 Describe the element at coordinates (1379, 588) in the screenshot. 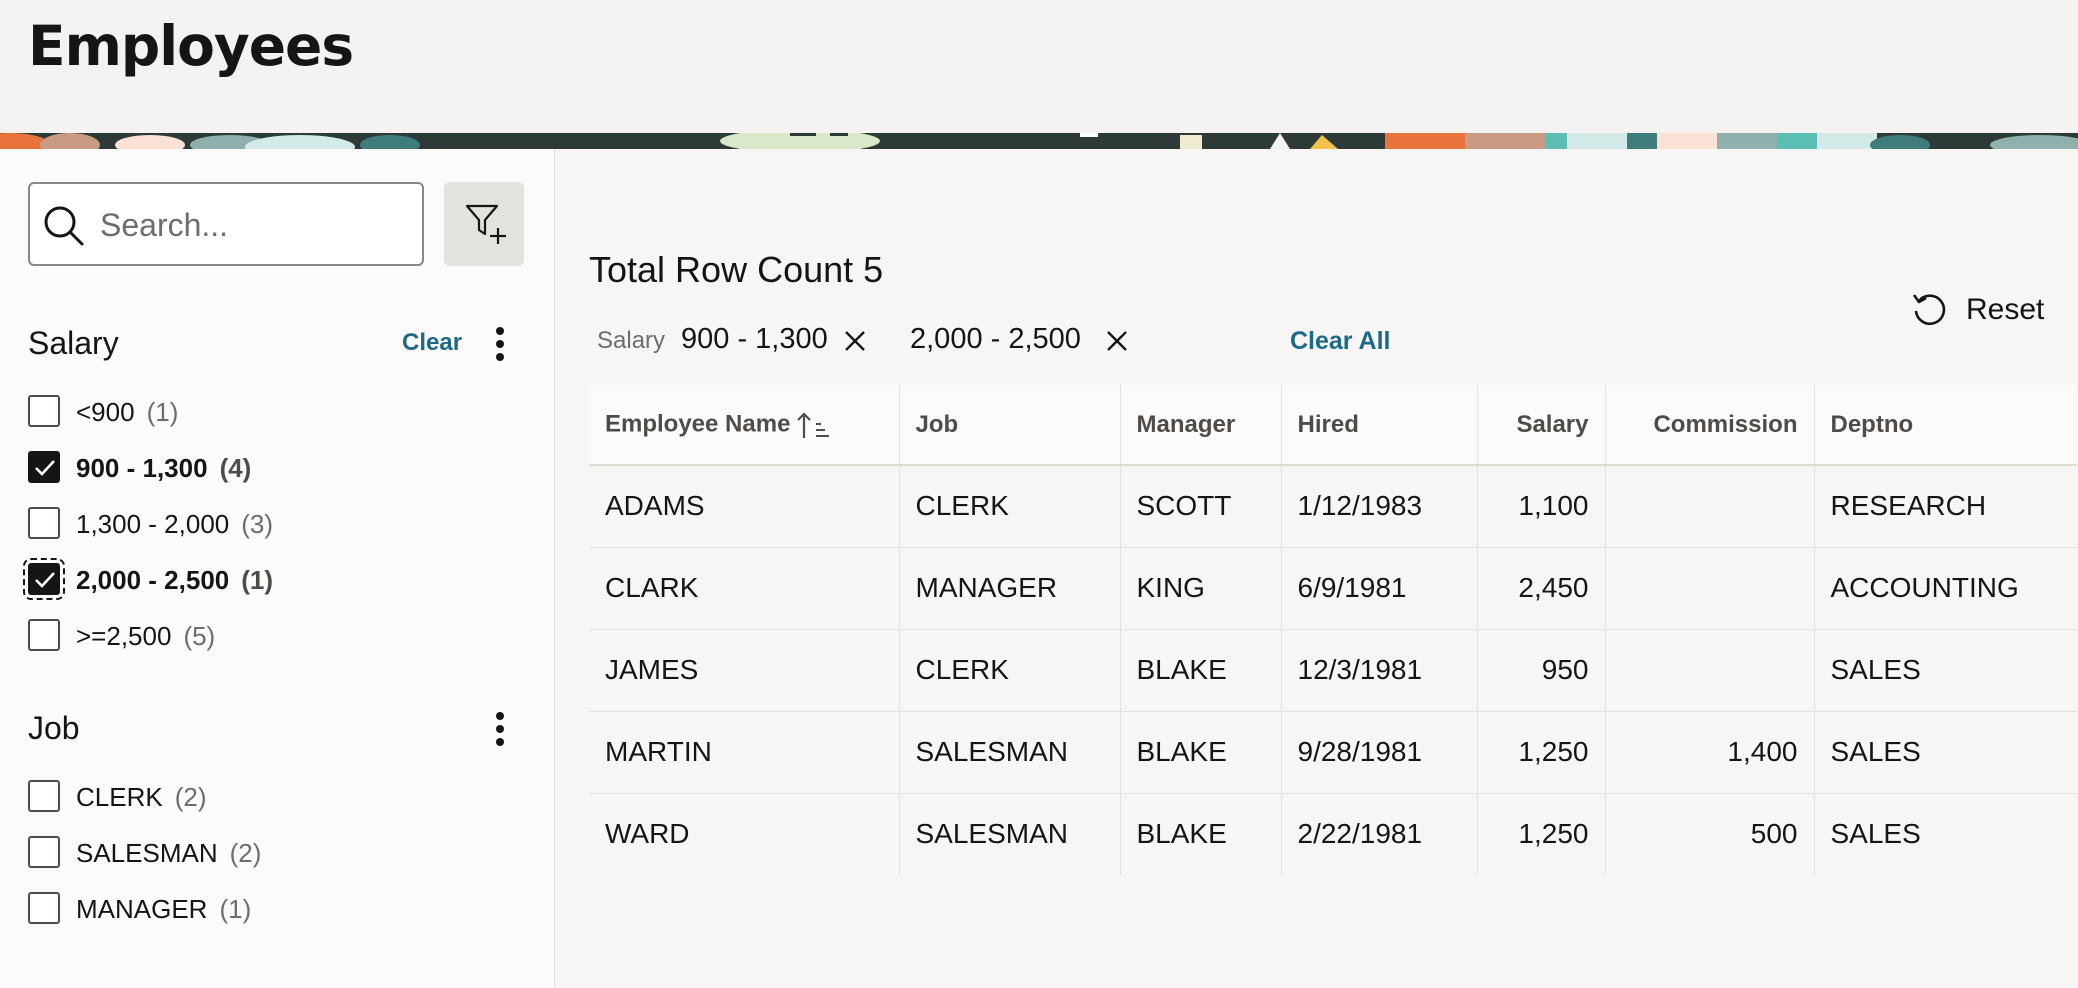

I see `cell-hired: 6/9/1981` at that location.